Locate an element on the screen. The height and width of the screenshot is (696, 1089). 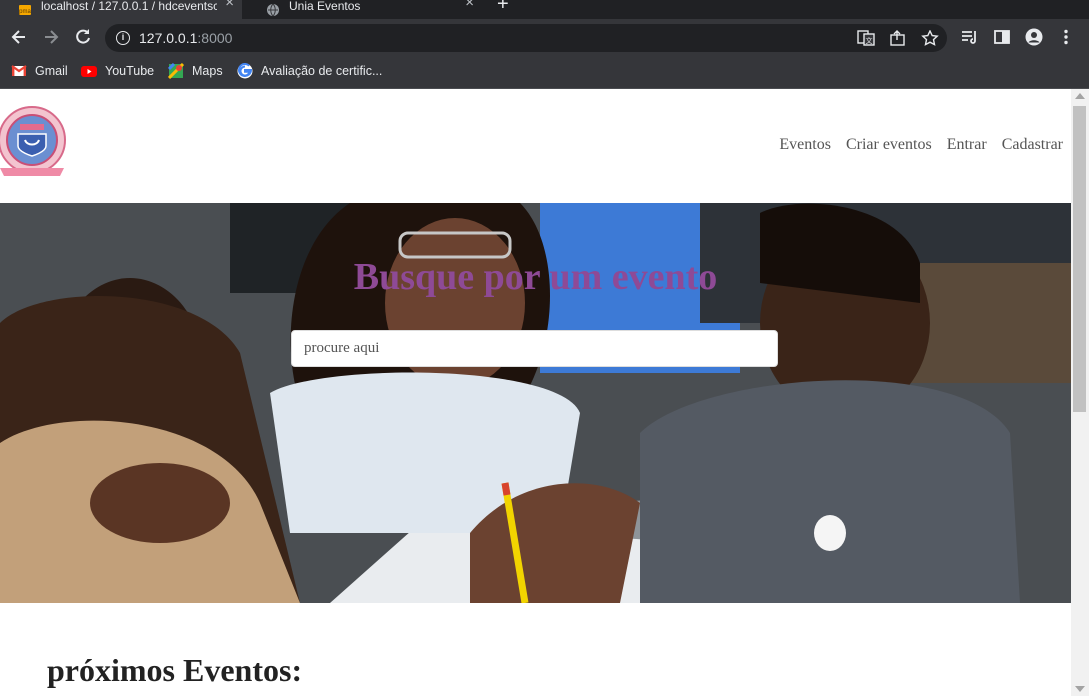
bookmark-youtube: YouTube is located at coordinates (117, 71).